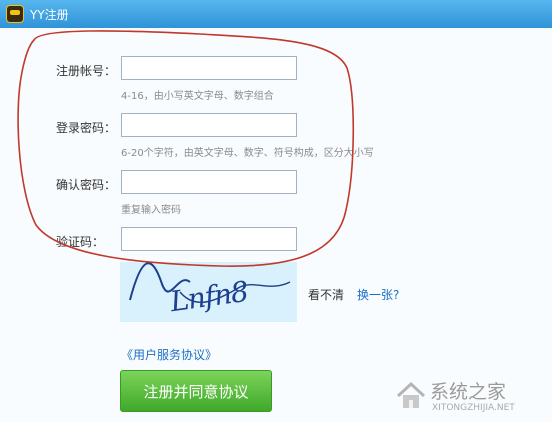 The width and height of the screenshot is (552, 422). Describe the element at coordinates (196, 391) in the screenshot. I see `register-submit-button: 注册并同意协议` at that location.